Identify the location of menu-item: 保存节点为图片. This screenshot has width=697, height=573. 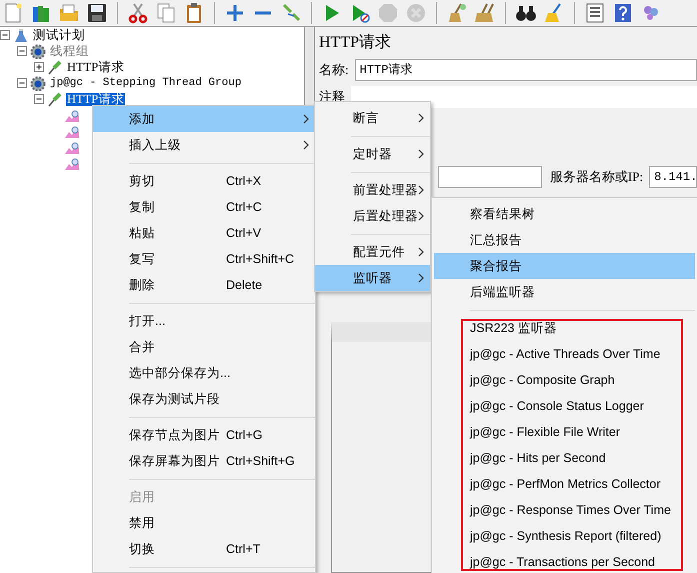
(177, 435).